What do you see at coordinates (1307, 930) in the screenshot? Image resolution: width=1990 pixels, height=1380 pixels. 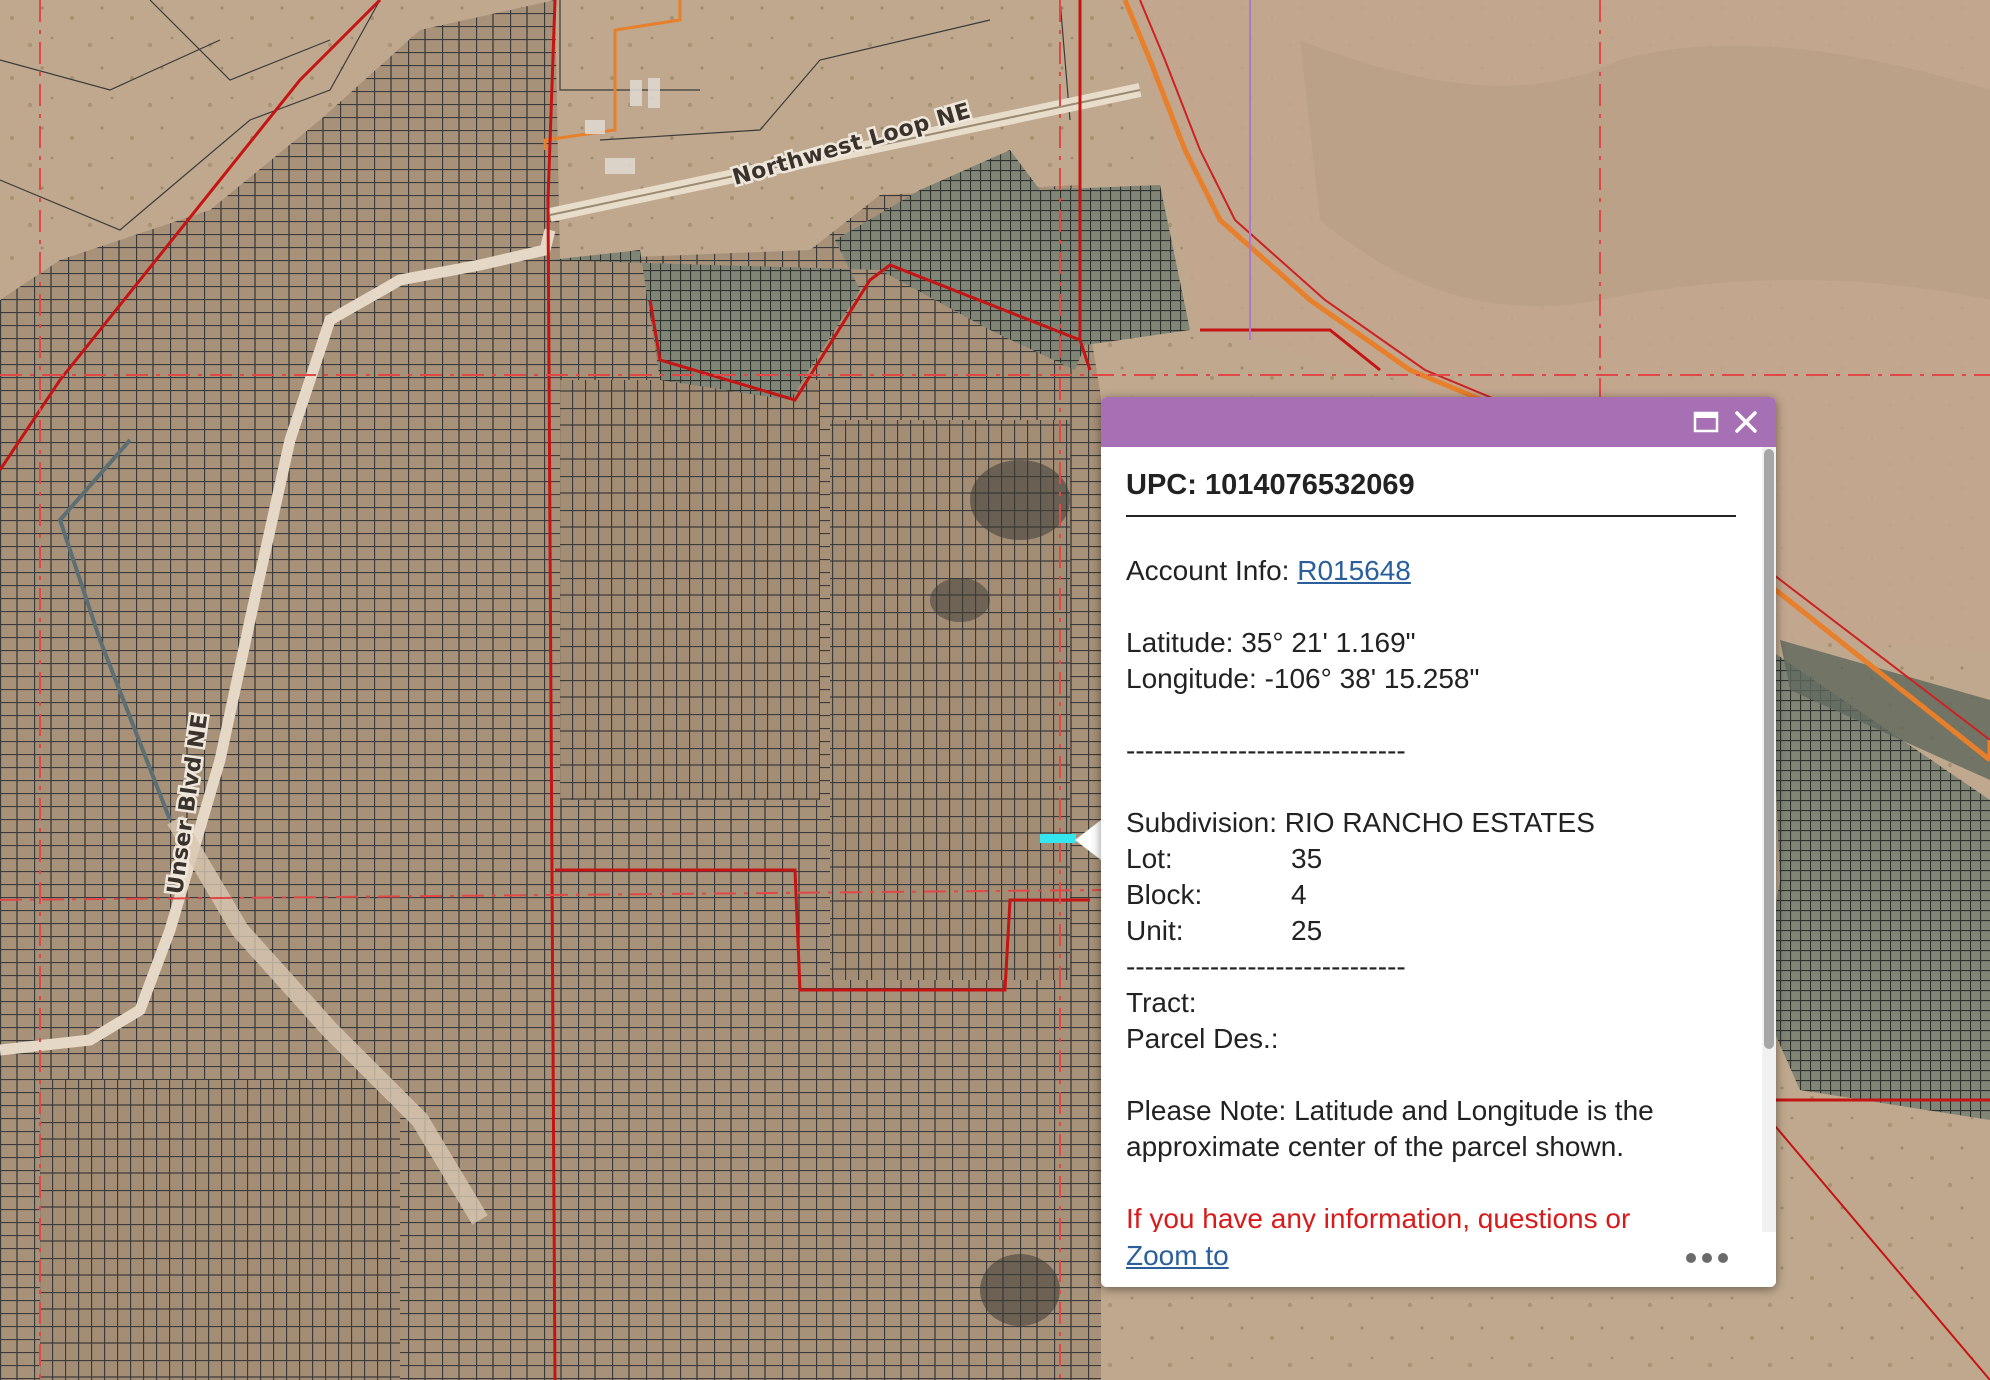 I see `unit-value: 25` at bounding box center [1307, 930].